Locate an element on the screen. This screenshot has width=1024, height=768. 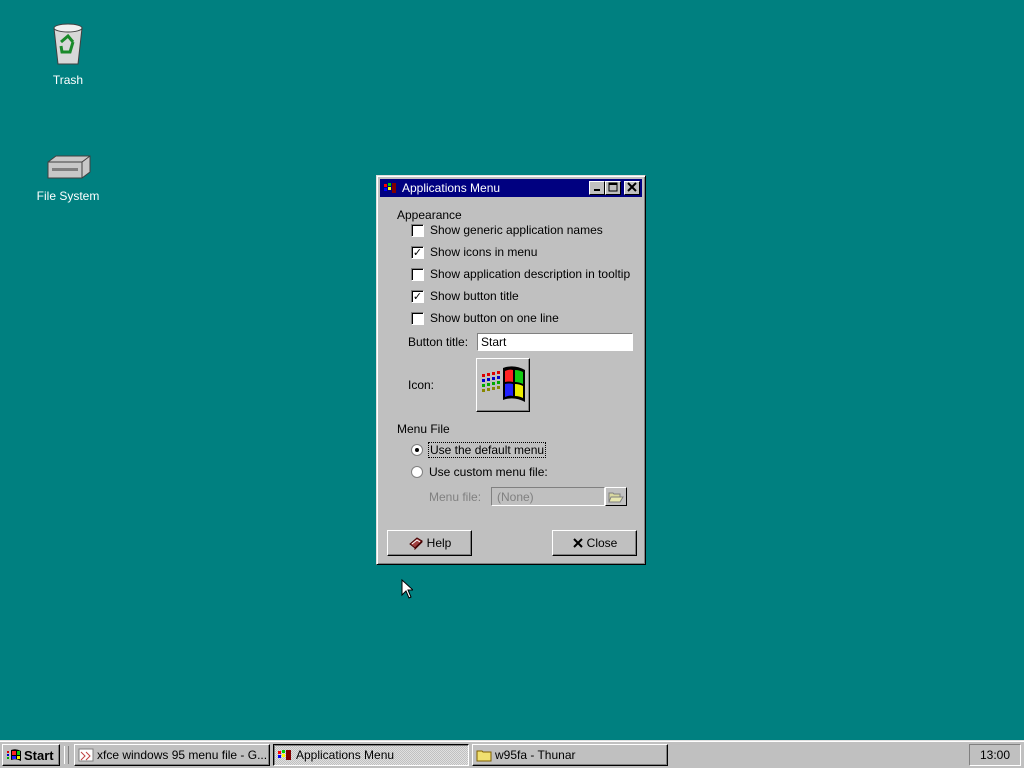
radio-custom-menu: Use custom menu file: is located at coordinates (479, 472).